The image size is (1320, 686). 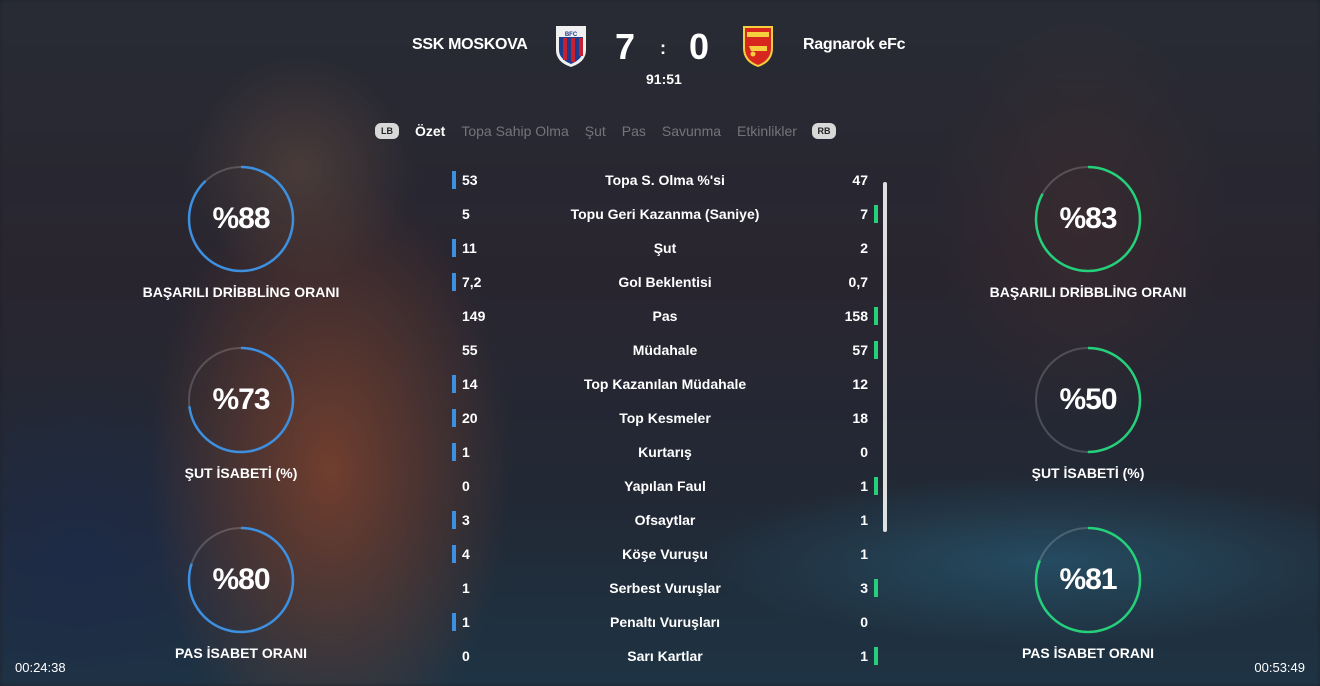 What do you see at coordinates (665, 486) in the screenshot?
I see `stat-label: Yapılan Faul` at bounding box center [665, 486].